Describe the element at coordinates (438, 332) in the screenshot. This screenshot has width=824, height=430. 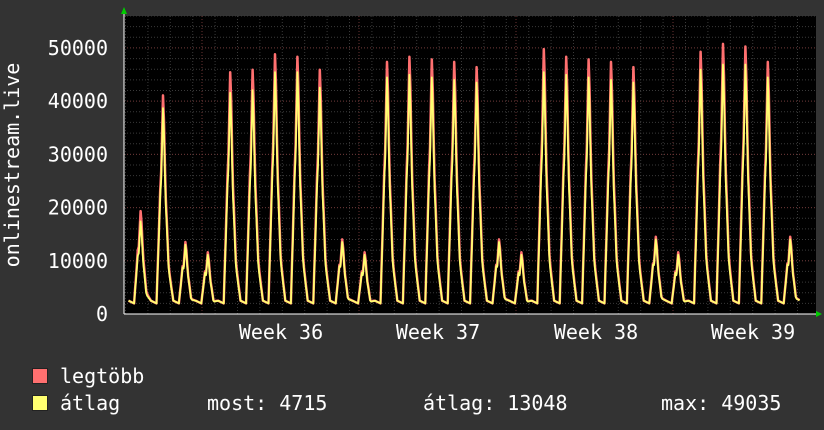
I see `x-tick-label: Week 37` at that location.